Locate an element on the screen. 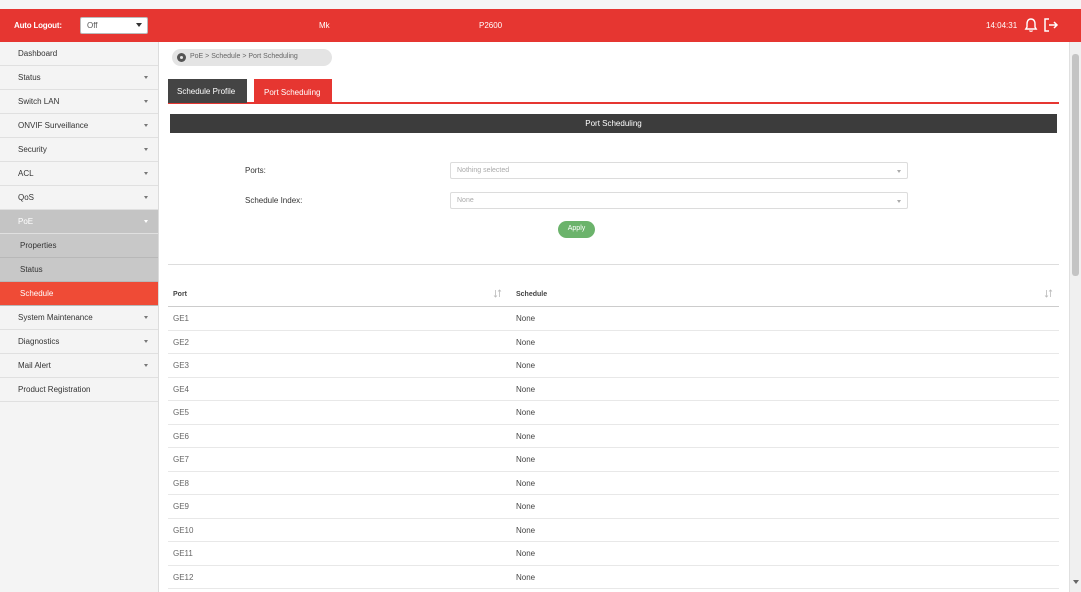 The height and width of the screenshot is (592, 1081). breadcrumb: PoE > Schedule > Port Scheduling is located at coordinates (252, 57).